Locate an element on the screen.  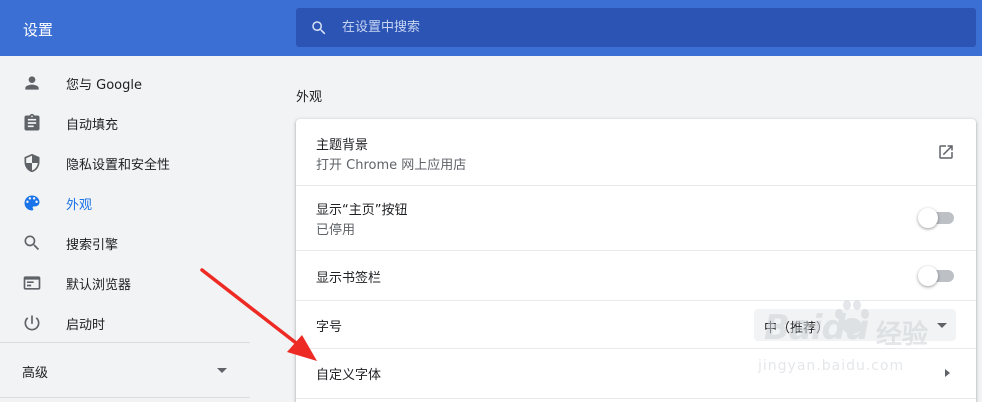
sidebar-item-appearance: 外观 is located at coordinates (125, 203).